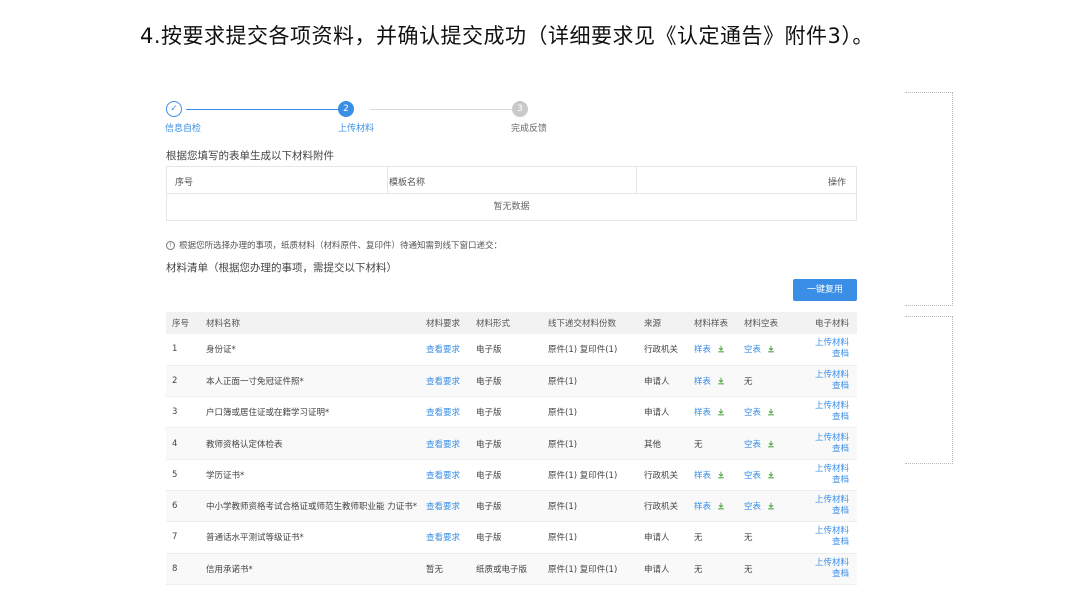  I want to click on col-sample: 材料样表, so click(713, 323).